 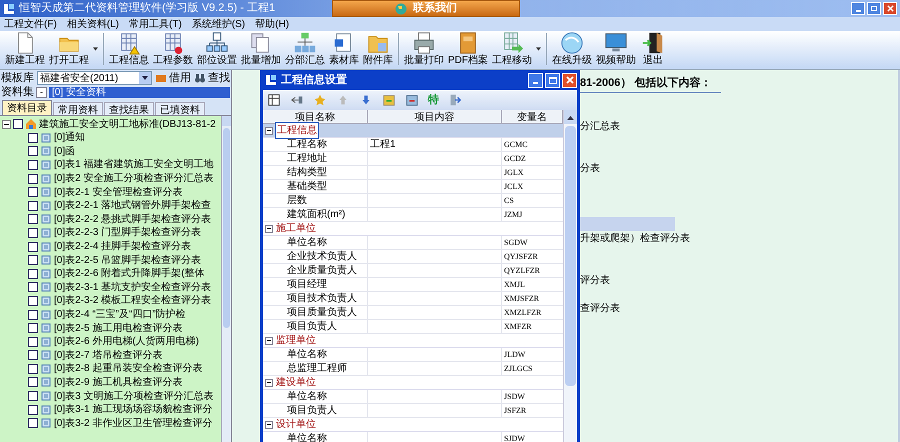 What do you see at coordinates (129, 108) in the screenshot?
I see `tab: 查找结果` at bounding box center [129, 108].